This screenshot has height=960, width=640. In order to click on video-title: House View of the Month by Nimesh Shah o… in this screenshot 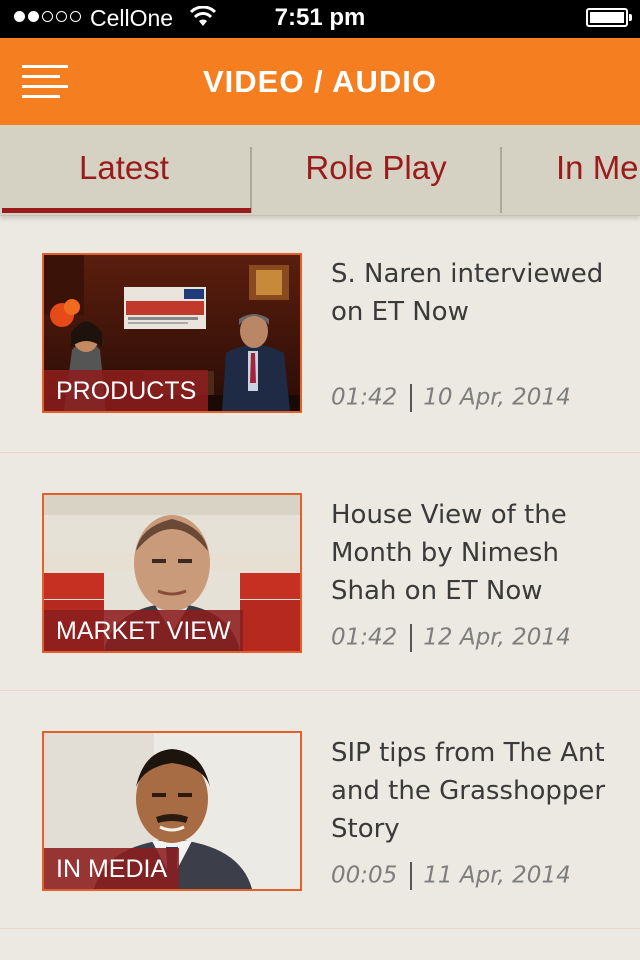, I will do `click(477, 553)`.